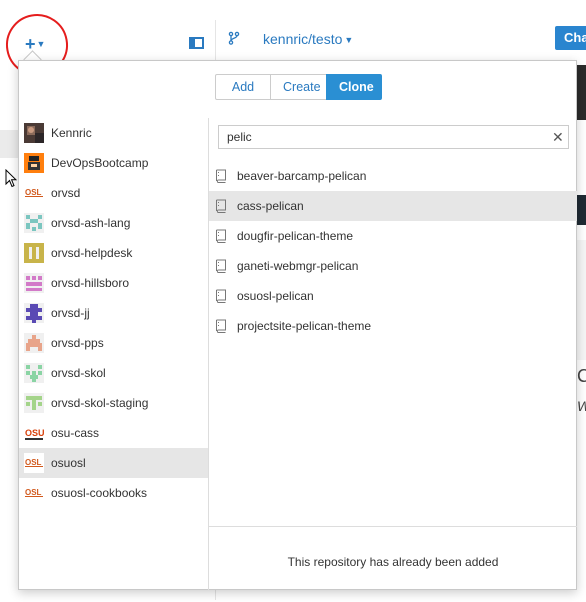  I want to click on repository-filter-input: pelic, so click(393, 137).